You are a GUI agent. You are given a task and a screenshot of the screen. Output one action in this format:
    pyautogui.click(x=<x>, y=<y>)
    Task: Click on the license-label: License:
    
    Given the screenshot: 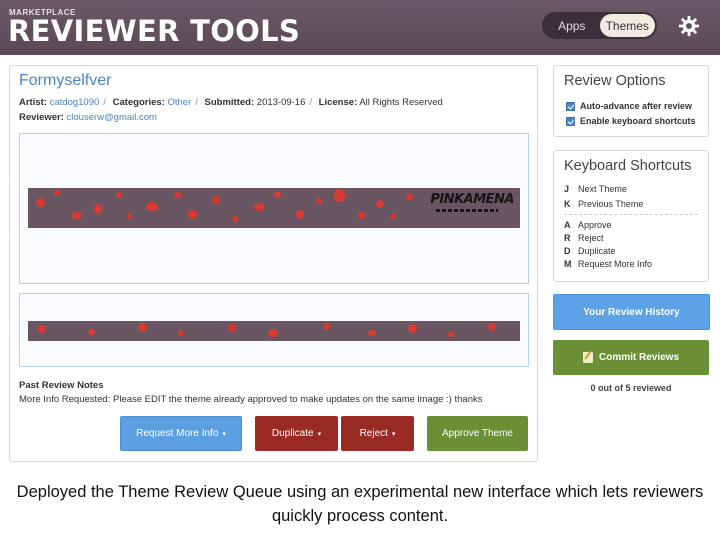 What is the action you would take?
    pyautogui.click(x=338, y=102)
    